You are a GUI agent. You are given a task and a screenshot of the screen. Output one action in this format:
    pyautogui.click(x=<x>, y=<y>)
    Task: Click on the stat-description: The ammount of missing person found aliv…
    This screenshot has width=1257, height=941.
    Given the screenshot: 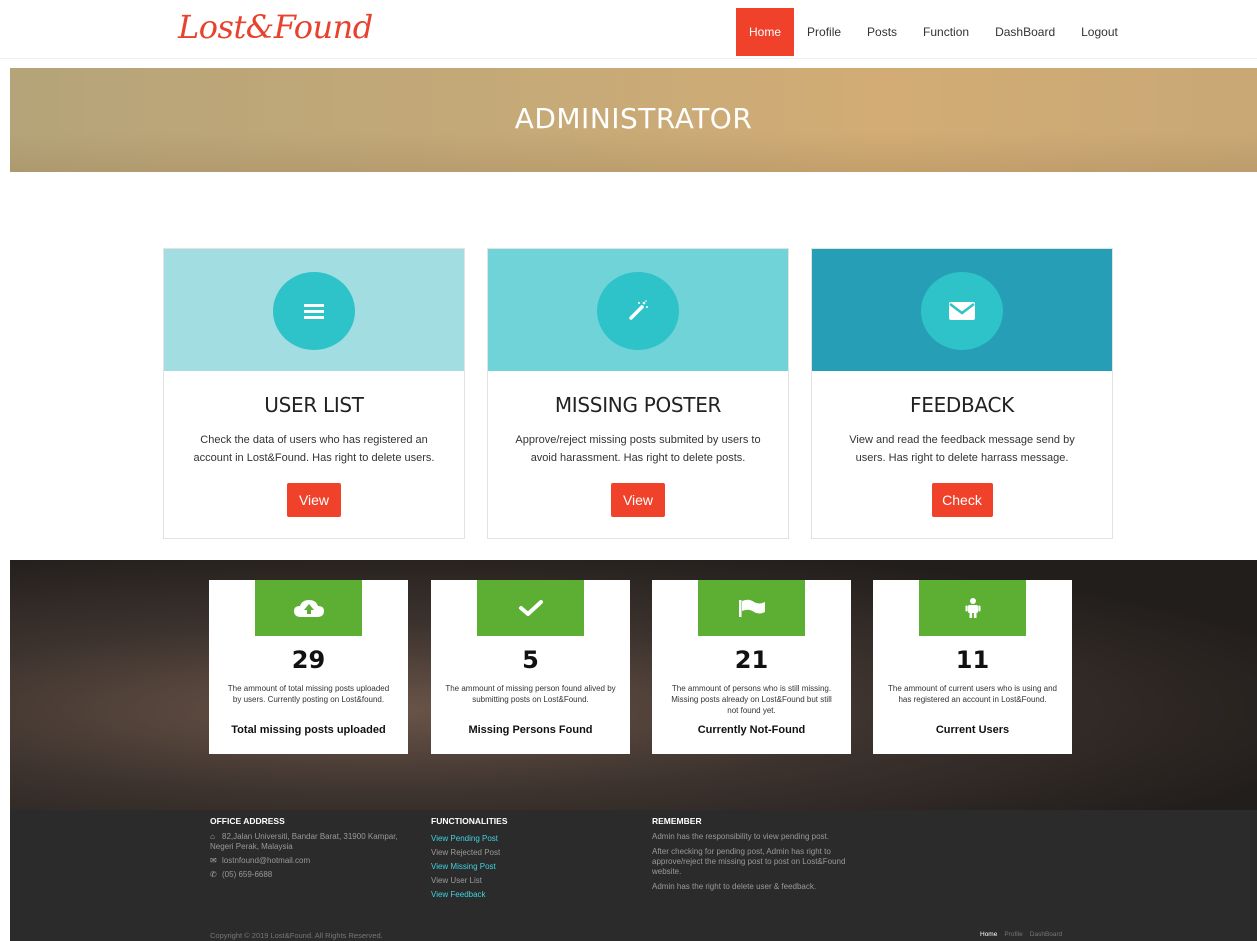 What is the action you would take?
    pyautogui.click(x=530, y=694)
    